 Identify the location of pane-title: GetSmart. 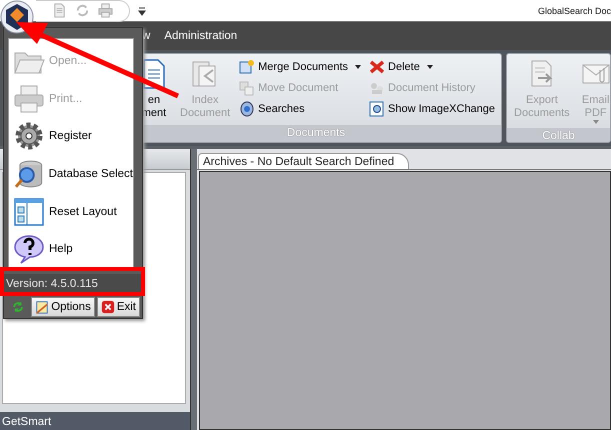
(95, 421).